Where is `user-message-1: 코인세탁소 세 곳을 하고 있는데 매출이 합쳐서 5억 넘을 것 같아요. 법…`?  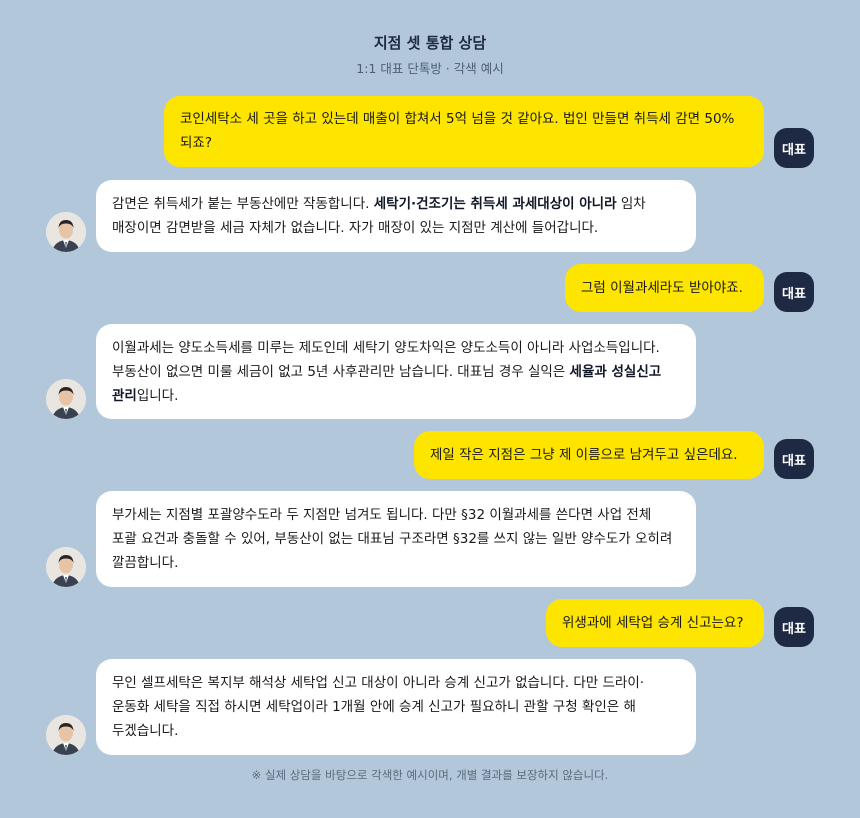 user-message-1: 코인세탁소 세 곳을 하고 있는데 매출이 합쳐서 5억 넘을 것 같아요. 법… is located at coordinates (464, 131).